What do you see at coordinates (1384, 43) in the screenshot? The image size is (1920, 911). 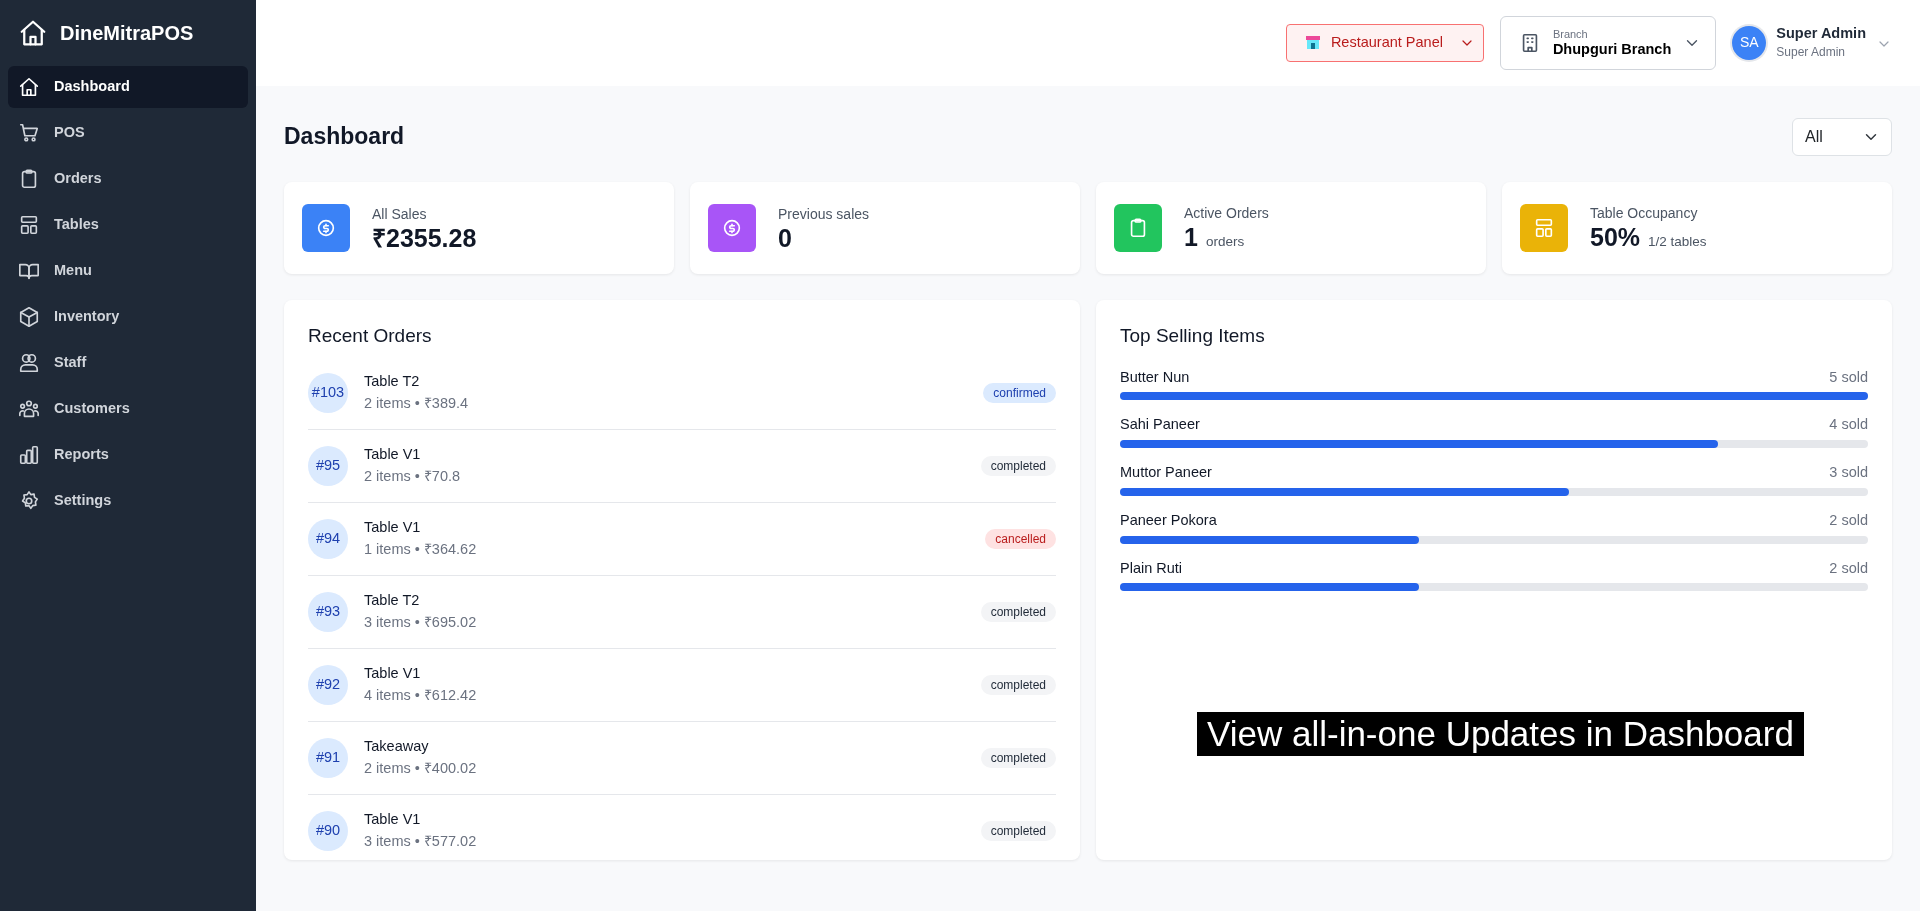 I see `panel-select: Restaurant Panel` at bounding box center [1384, 43].